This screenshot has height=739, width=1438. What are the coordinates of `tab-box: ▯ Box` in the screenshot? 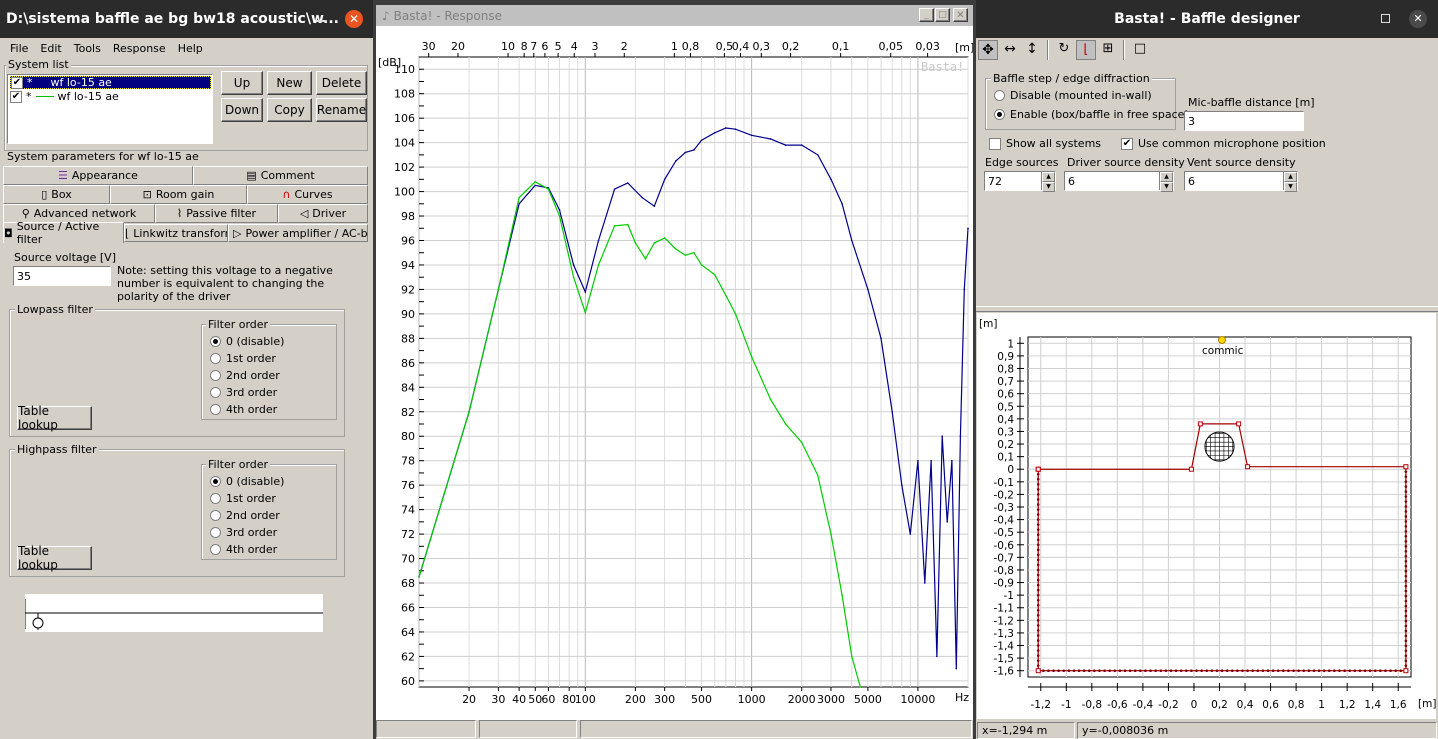 It's located at (56, 194).